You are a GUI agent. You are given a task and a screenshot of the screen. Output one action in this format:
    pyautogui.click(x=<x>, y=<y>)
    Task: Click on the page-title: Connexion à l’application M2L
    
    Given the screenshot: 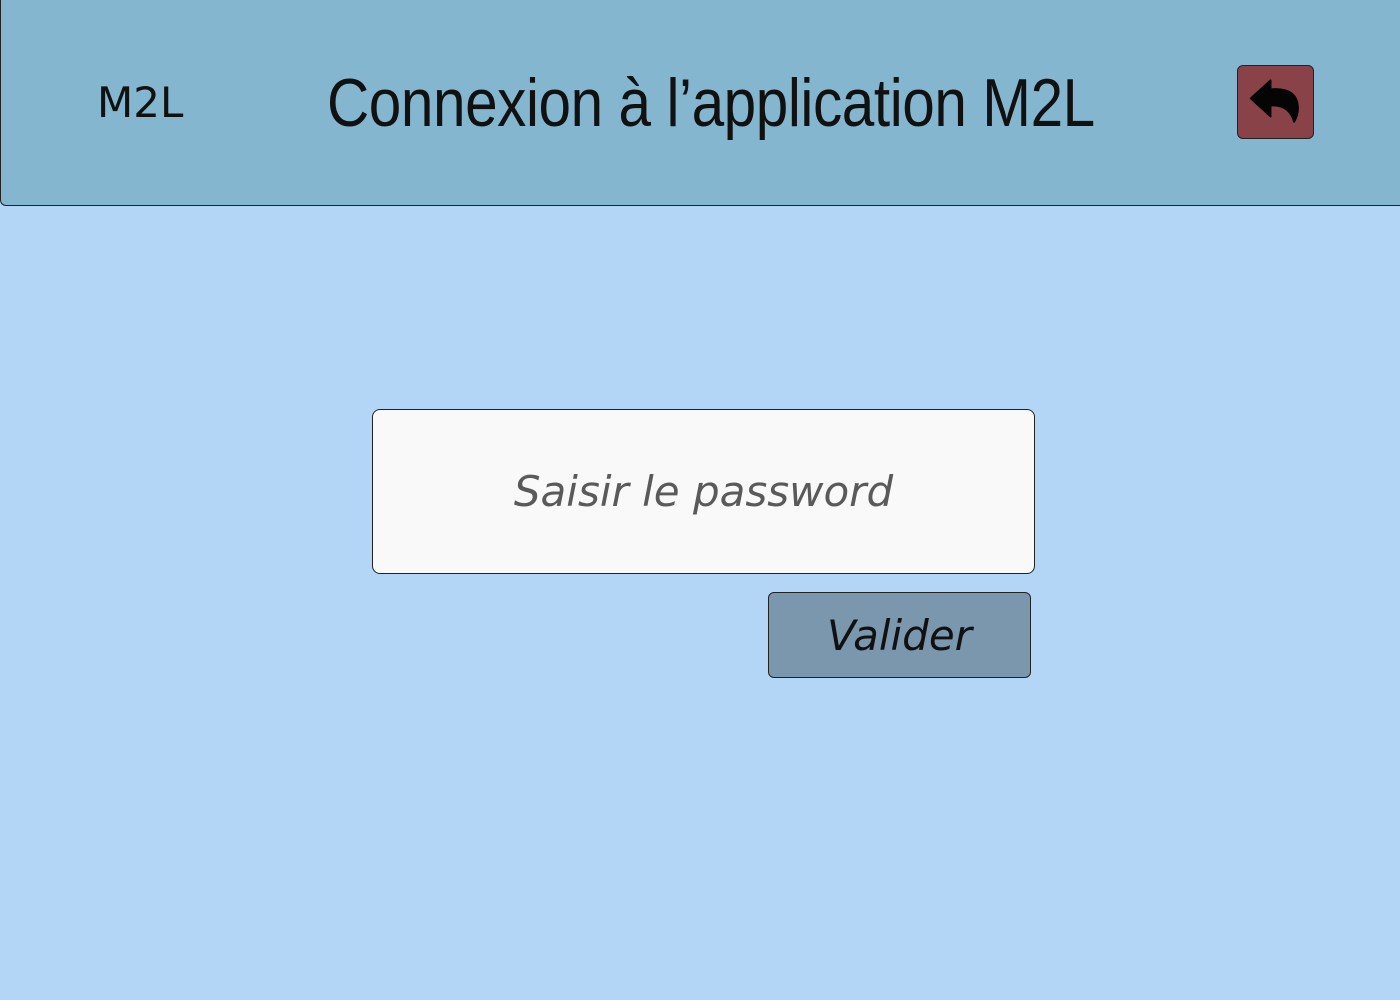 What is the action you would take?
    pyautogui.click(x=711, y=103)
    